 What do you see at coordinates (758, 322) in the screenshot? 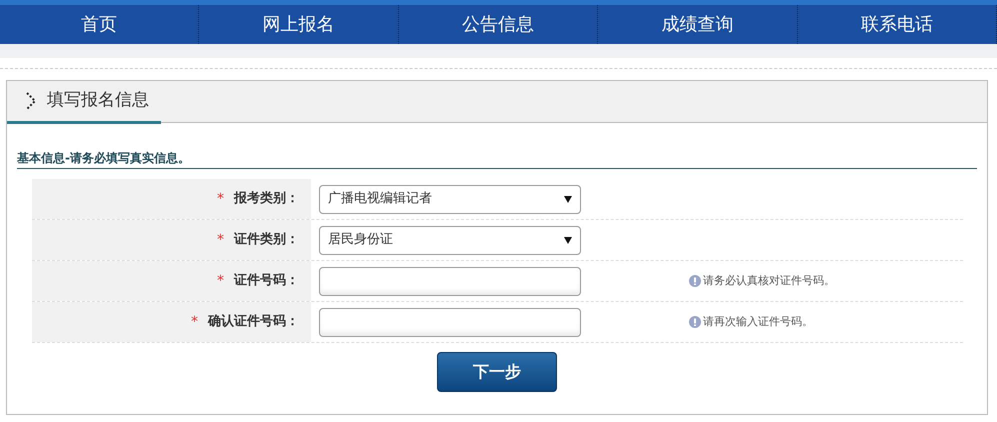
I see `field-hint: 请再次输入证件号码。` at bounding box center [758, 322].